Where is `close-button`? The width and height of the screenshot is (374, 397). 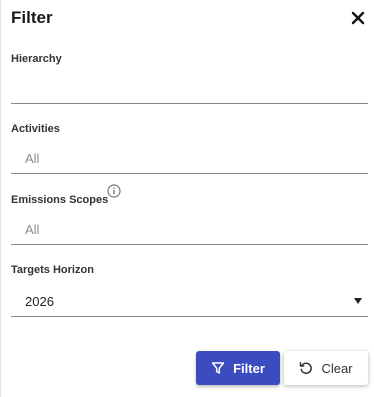
close-button is located at coordinates (358, 18).